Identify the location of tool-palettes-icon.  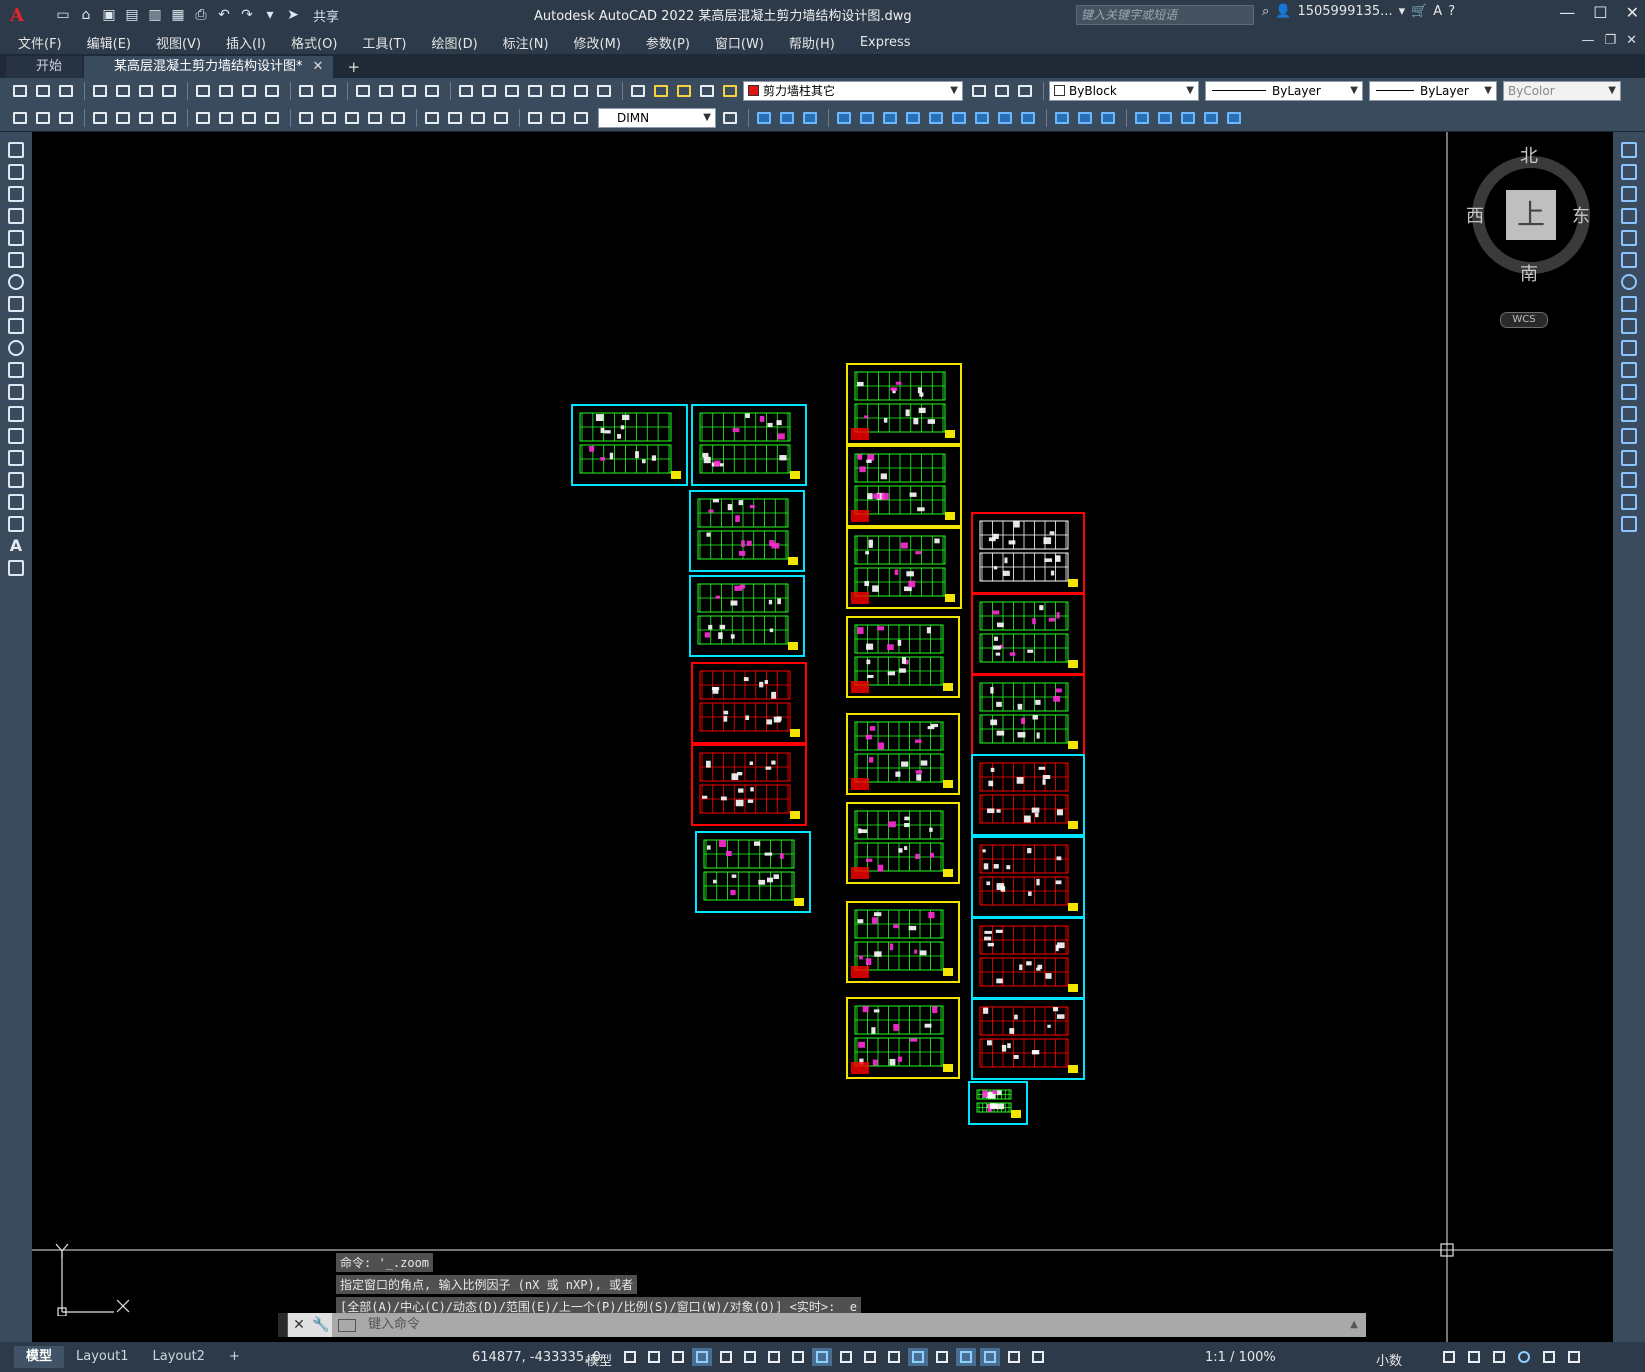
(512, 91).